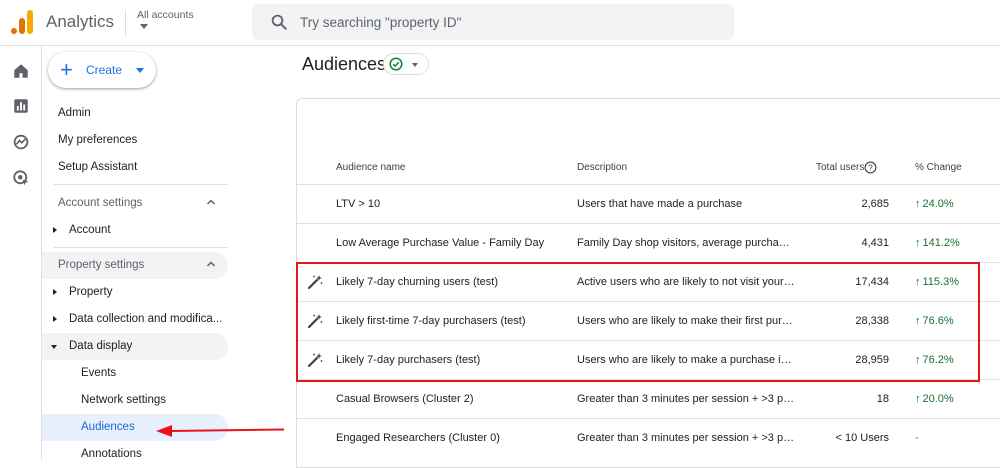 This screenshot has height=468, width=1000. What do you see at coordinates (344, 64) in the screenshot?
I see `page-title: Audiences` at bounding box center [344, 64].